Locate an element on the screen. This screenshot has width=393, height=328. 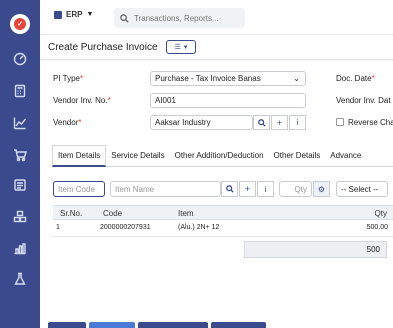
item-search-button is located at coordinates (229, 189).